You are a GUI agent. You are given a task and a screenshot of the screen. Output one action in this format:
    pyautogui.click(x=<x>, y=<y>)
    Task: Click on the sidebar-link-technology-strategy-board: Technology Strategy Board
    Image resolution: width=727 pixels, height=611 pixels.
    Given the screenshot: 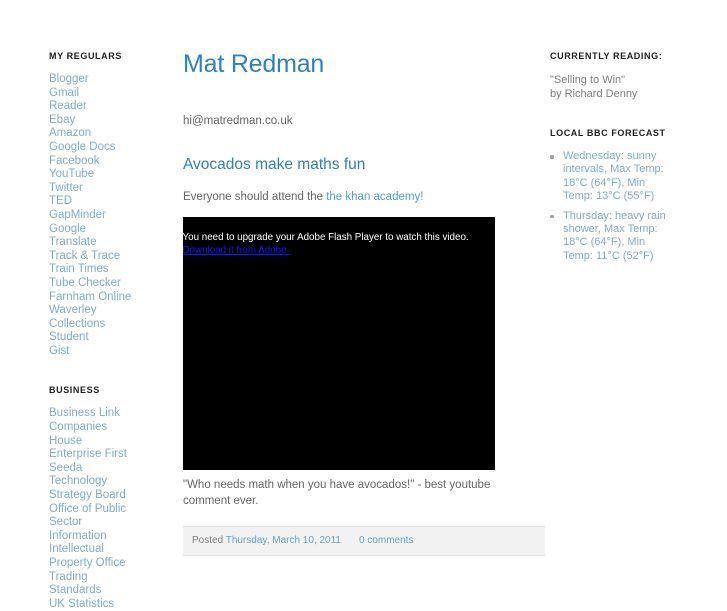 What is the action you would take?
    pyautogui.click(x=92, y=488)
    